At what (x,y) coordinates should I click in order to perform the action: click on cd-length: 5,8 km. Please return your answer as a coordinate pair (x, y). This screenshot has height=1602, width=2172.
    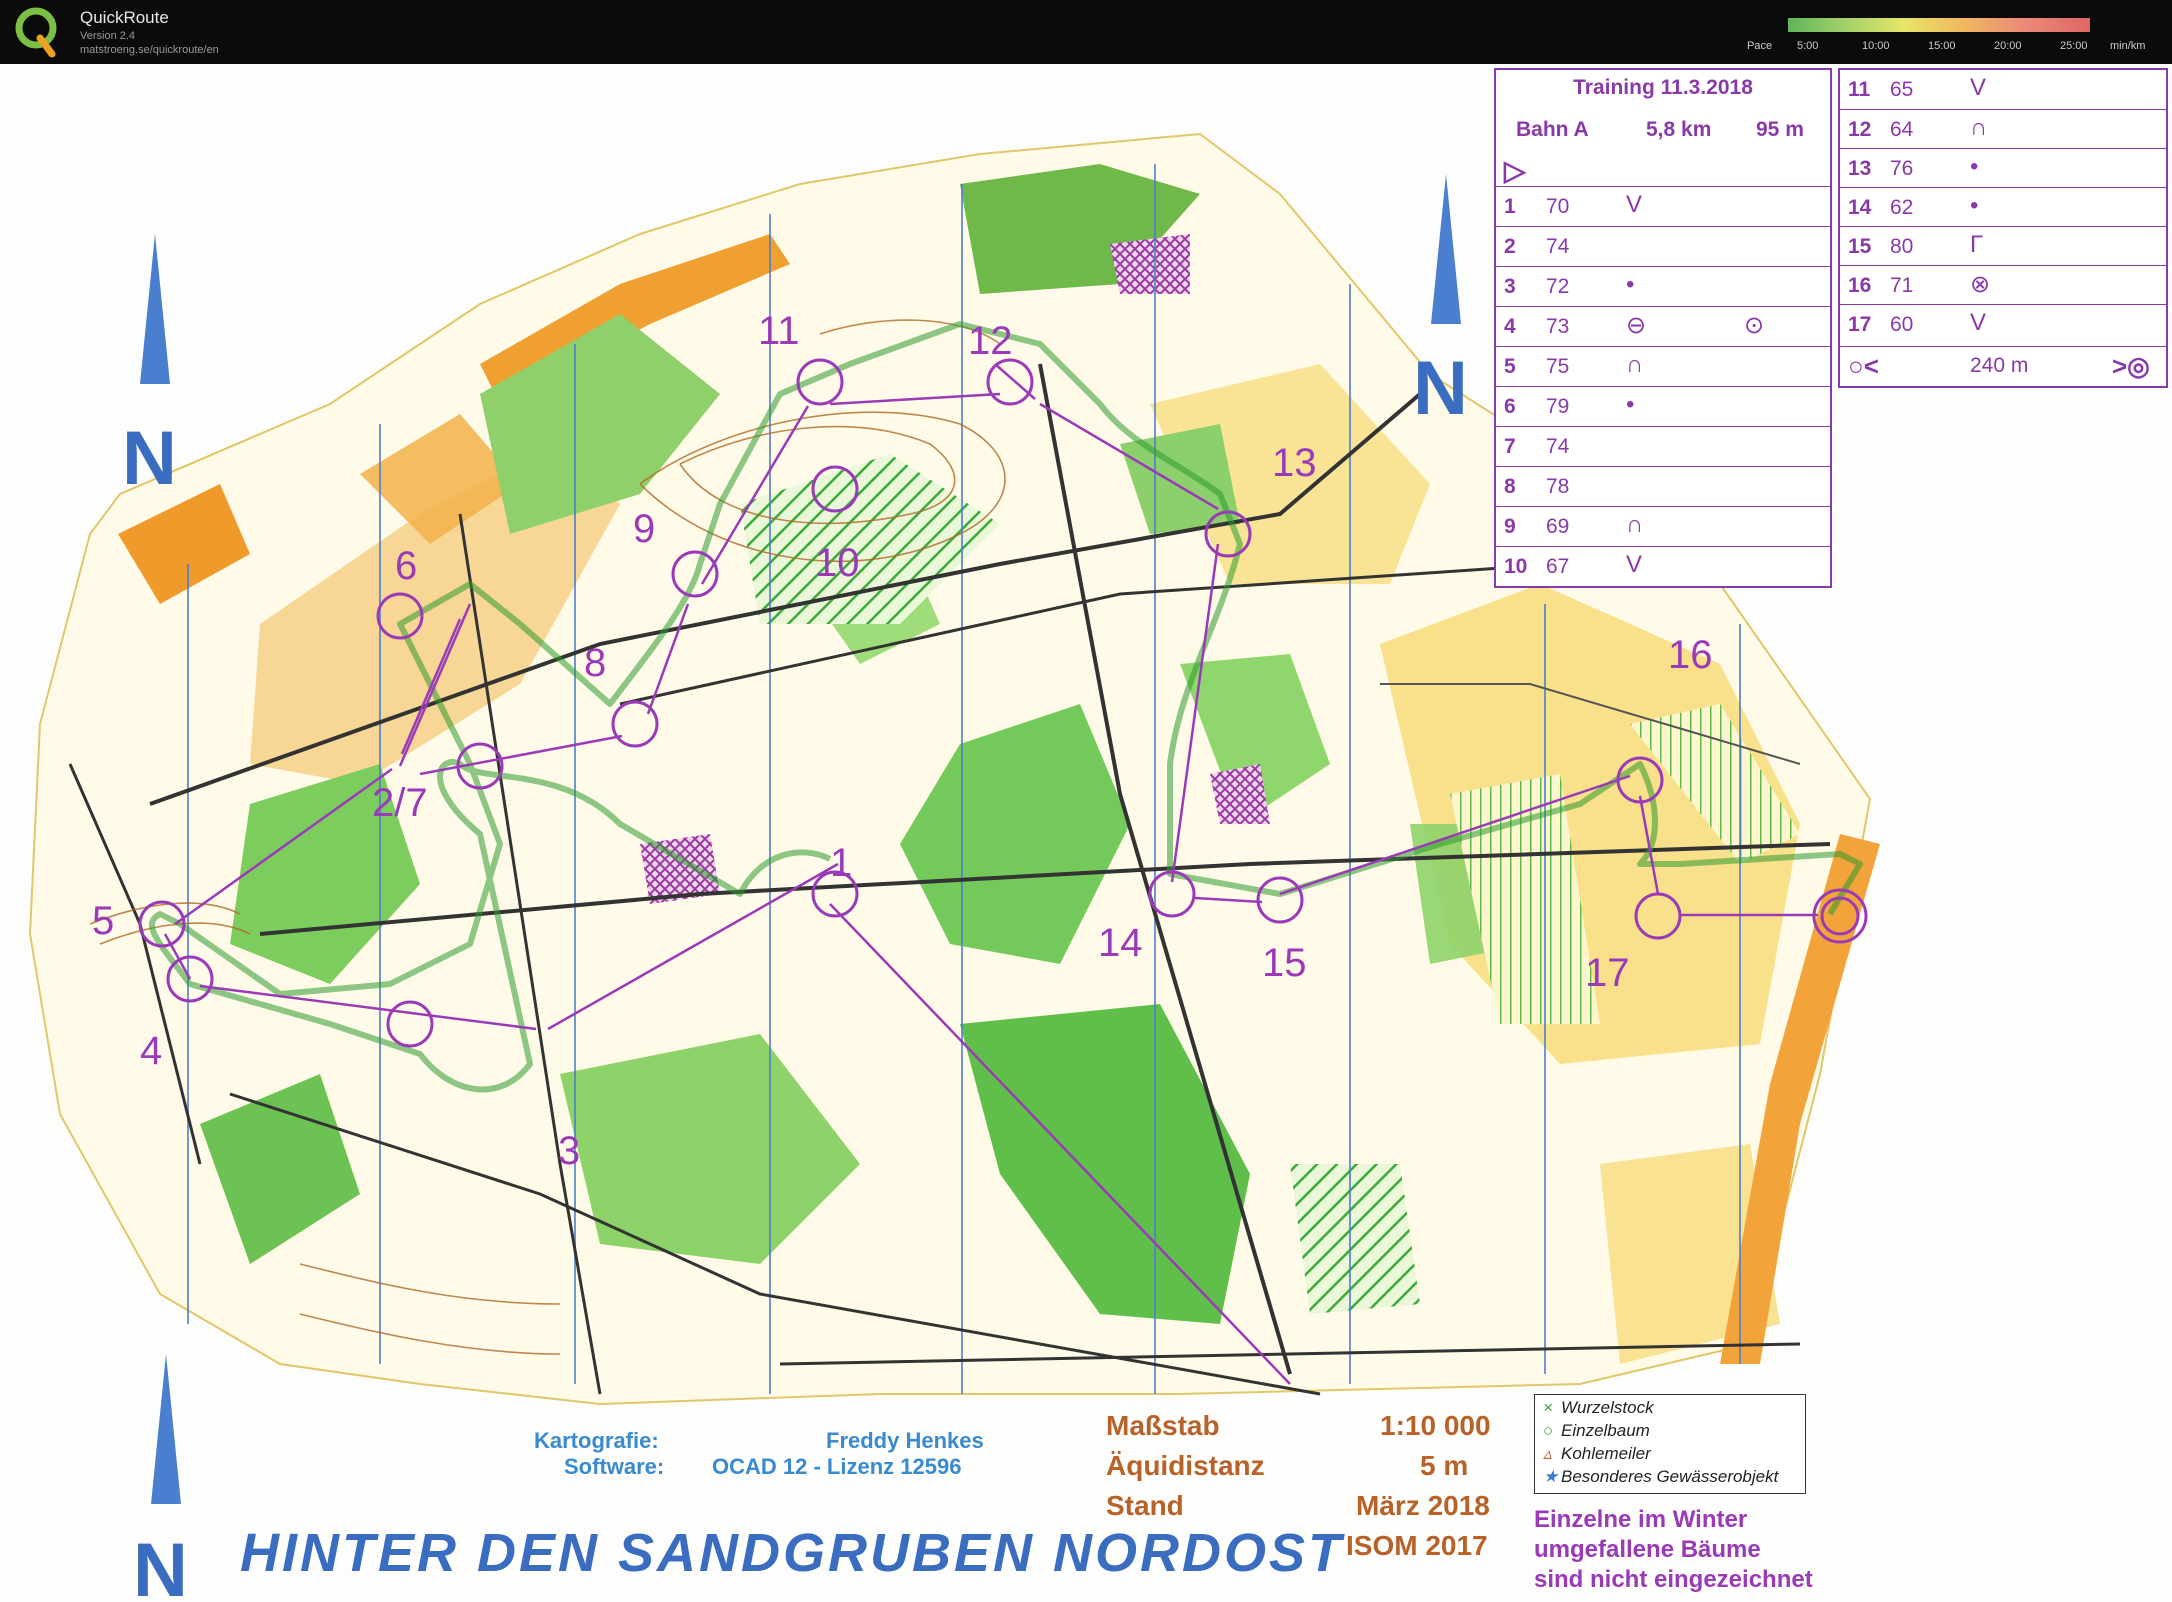
    Looking at the image, I should click on (1679, 129).